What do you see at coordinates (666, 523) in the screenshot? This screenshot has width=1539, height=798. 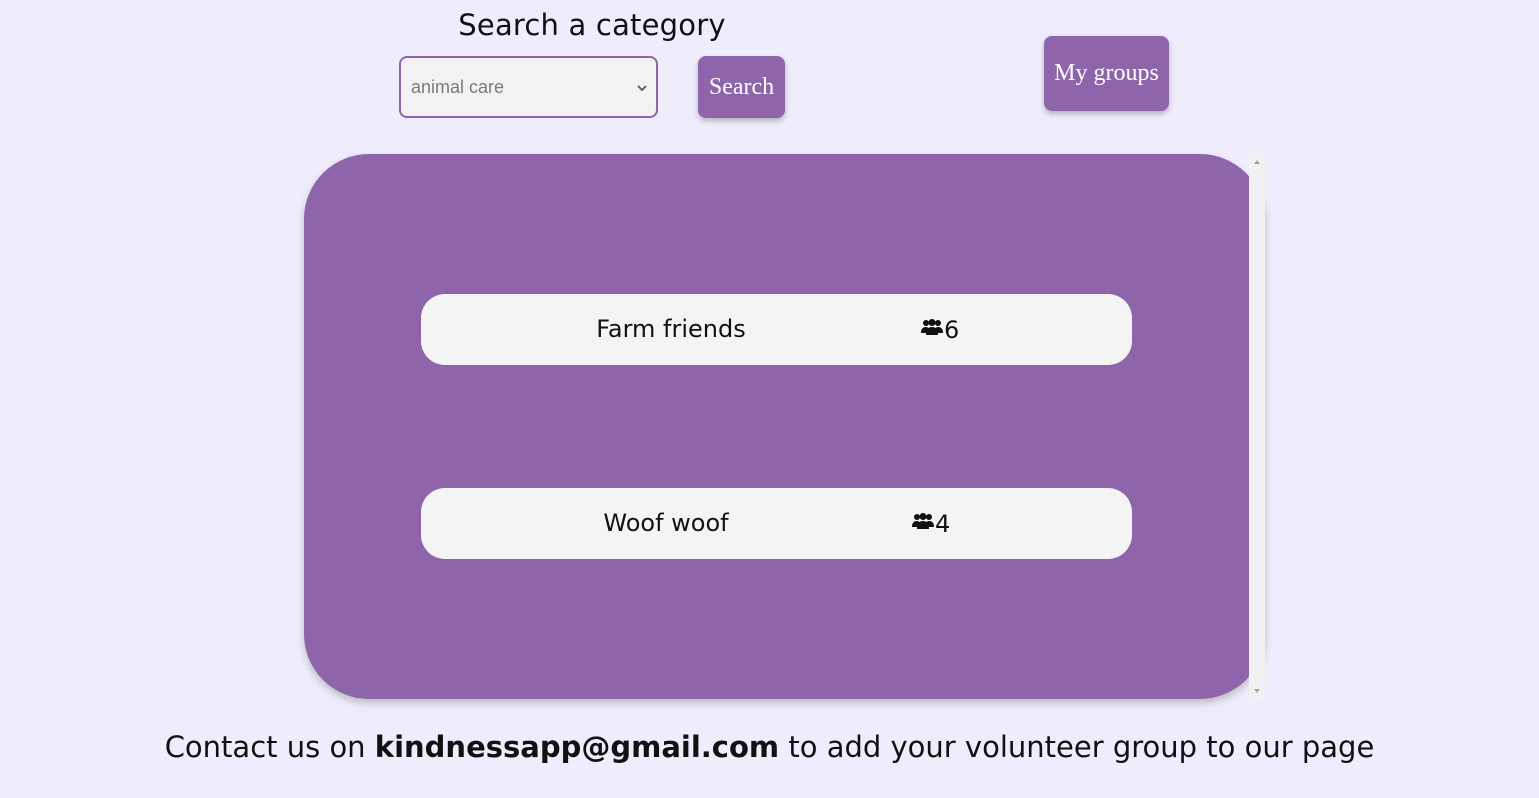 I see `group-name: Woof woof` at bounding box center [666, 523].